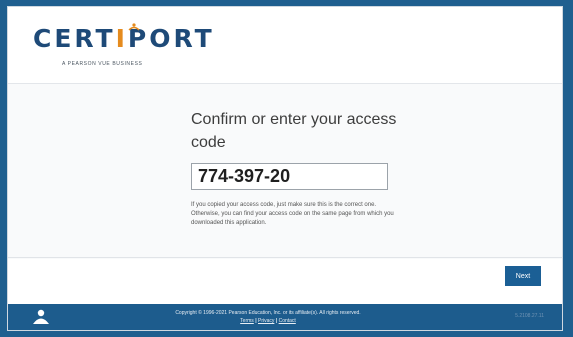 This screenshot has width=573, height=337. What do you see at coordinates (102, 64) in the screenshot?
I see `logo-tagline: A PEARSON VUE BUSINESS` at bounding box center [102, 64].